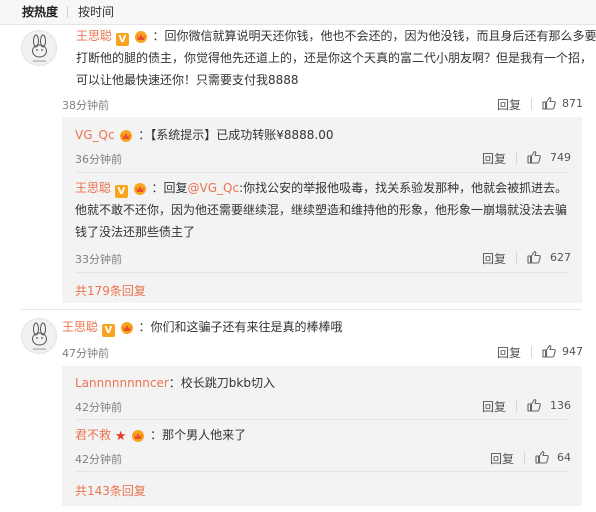  I want to click on reply-text-line-1: Lannnnnnnncer：校长跳刀bkb切入, so click(175, 383).